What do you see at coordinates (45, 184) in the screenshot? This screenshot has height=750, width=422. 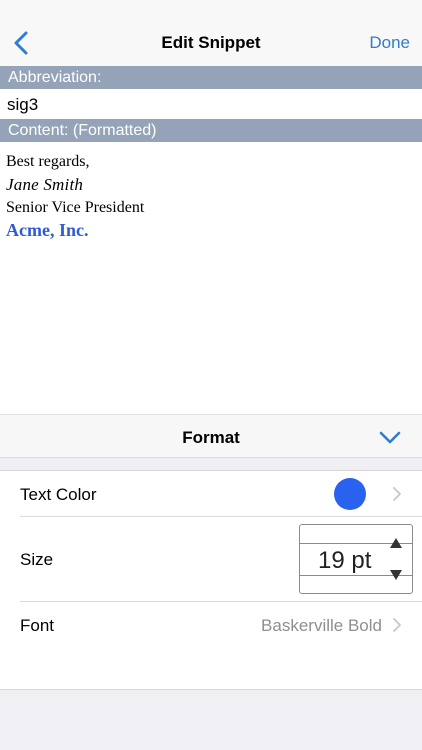 I see `content-signature: Jane Smith` at bounding box center [45, 184].